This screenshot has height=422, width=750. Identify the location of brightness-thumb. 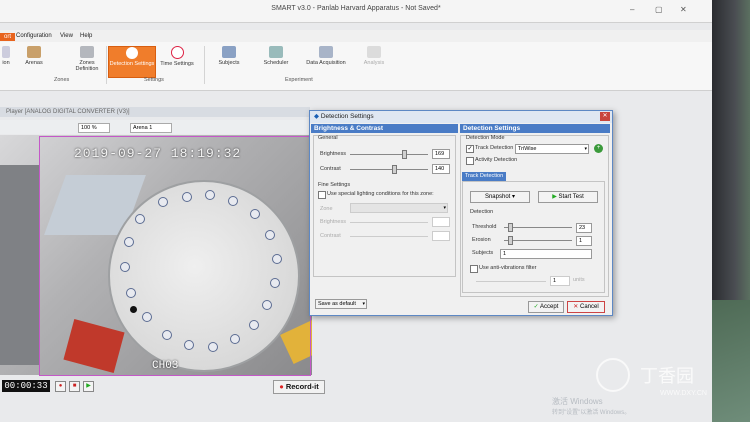
(404, 154).